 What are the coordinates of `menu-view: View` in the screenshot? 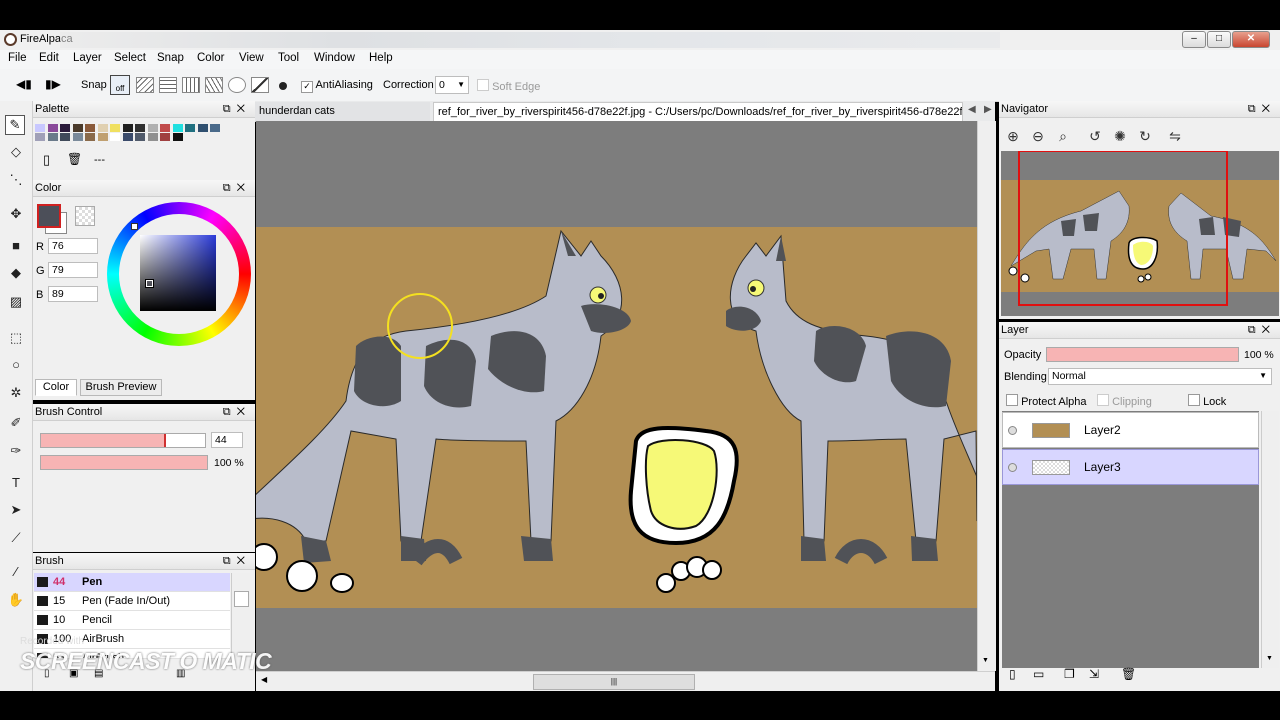 It's located at (251, 58).